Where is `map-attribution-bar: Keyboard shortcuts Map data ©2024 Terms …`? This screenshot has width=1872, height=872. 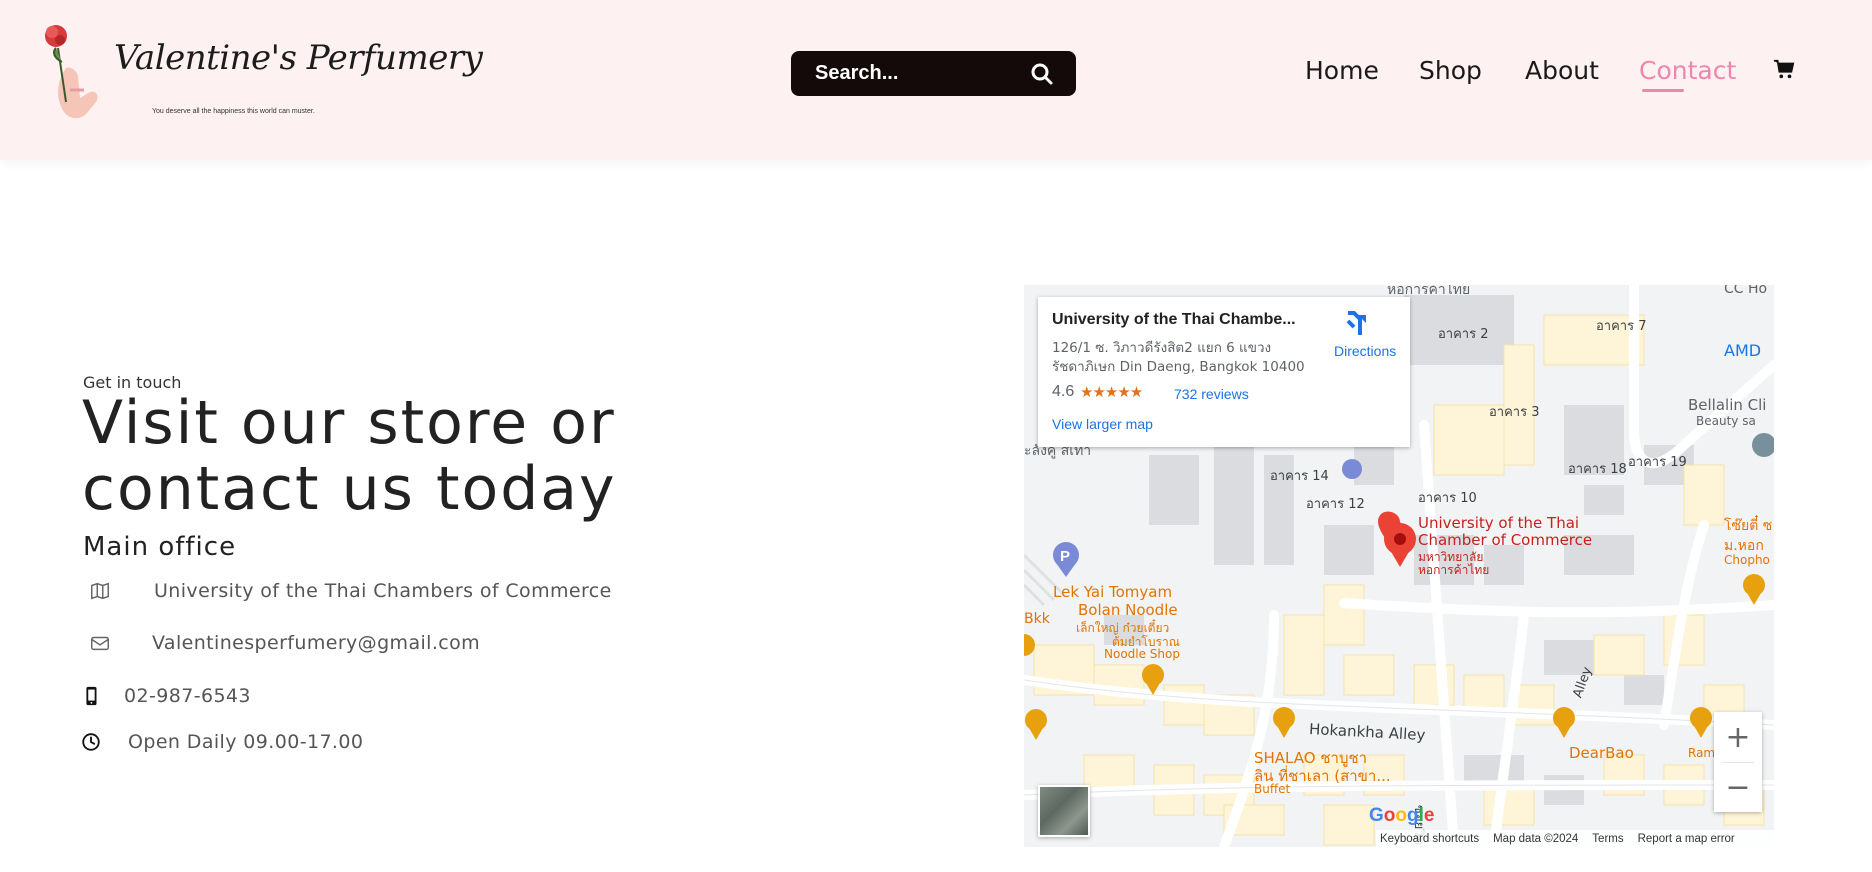 map-attribution-bar: Keyboard shortcuts Map data ©2024 Terms … is located at coordinates (1575, 838).